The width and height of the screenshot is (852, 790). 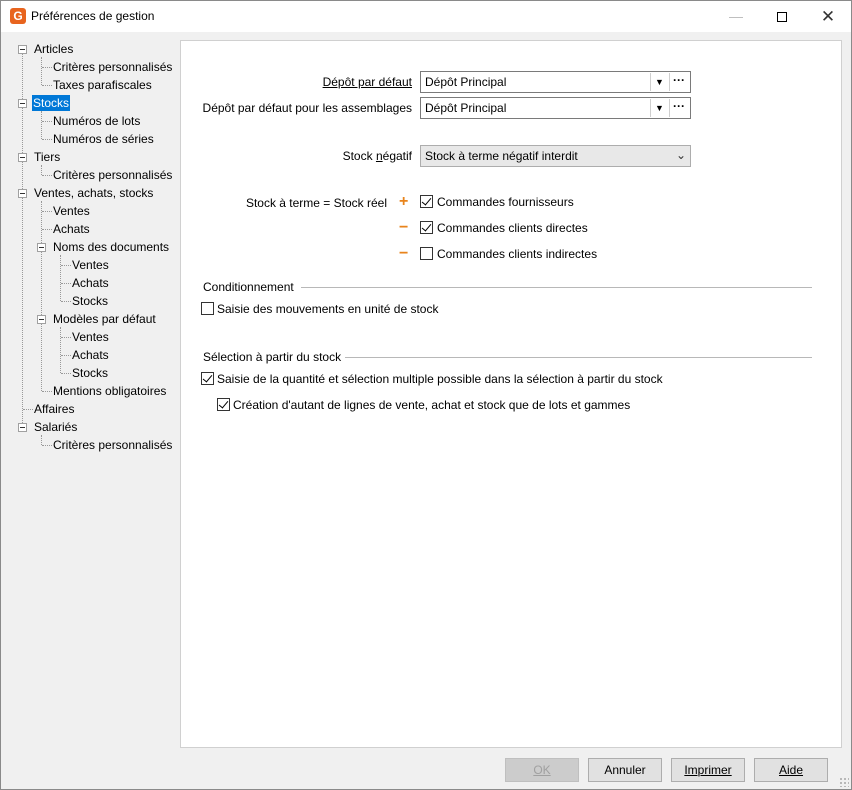 What do you see at coordinates (426, 227) in the screenshot?
I see `commandes-clients-directes-checkbox` at bounding box center [426, 227].